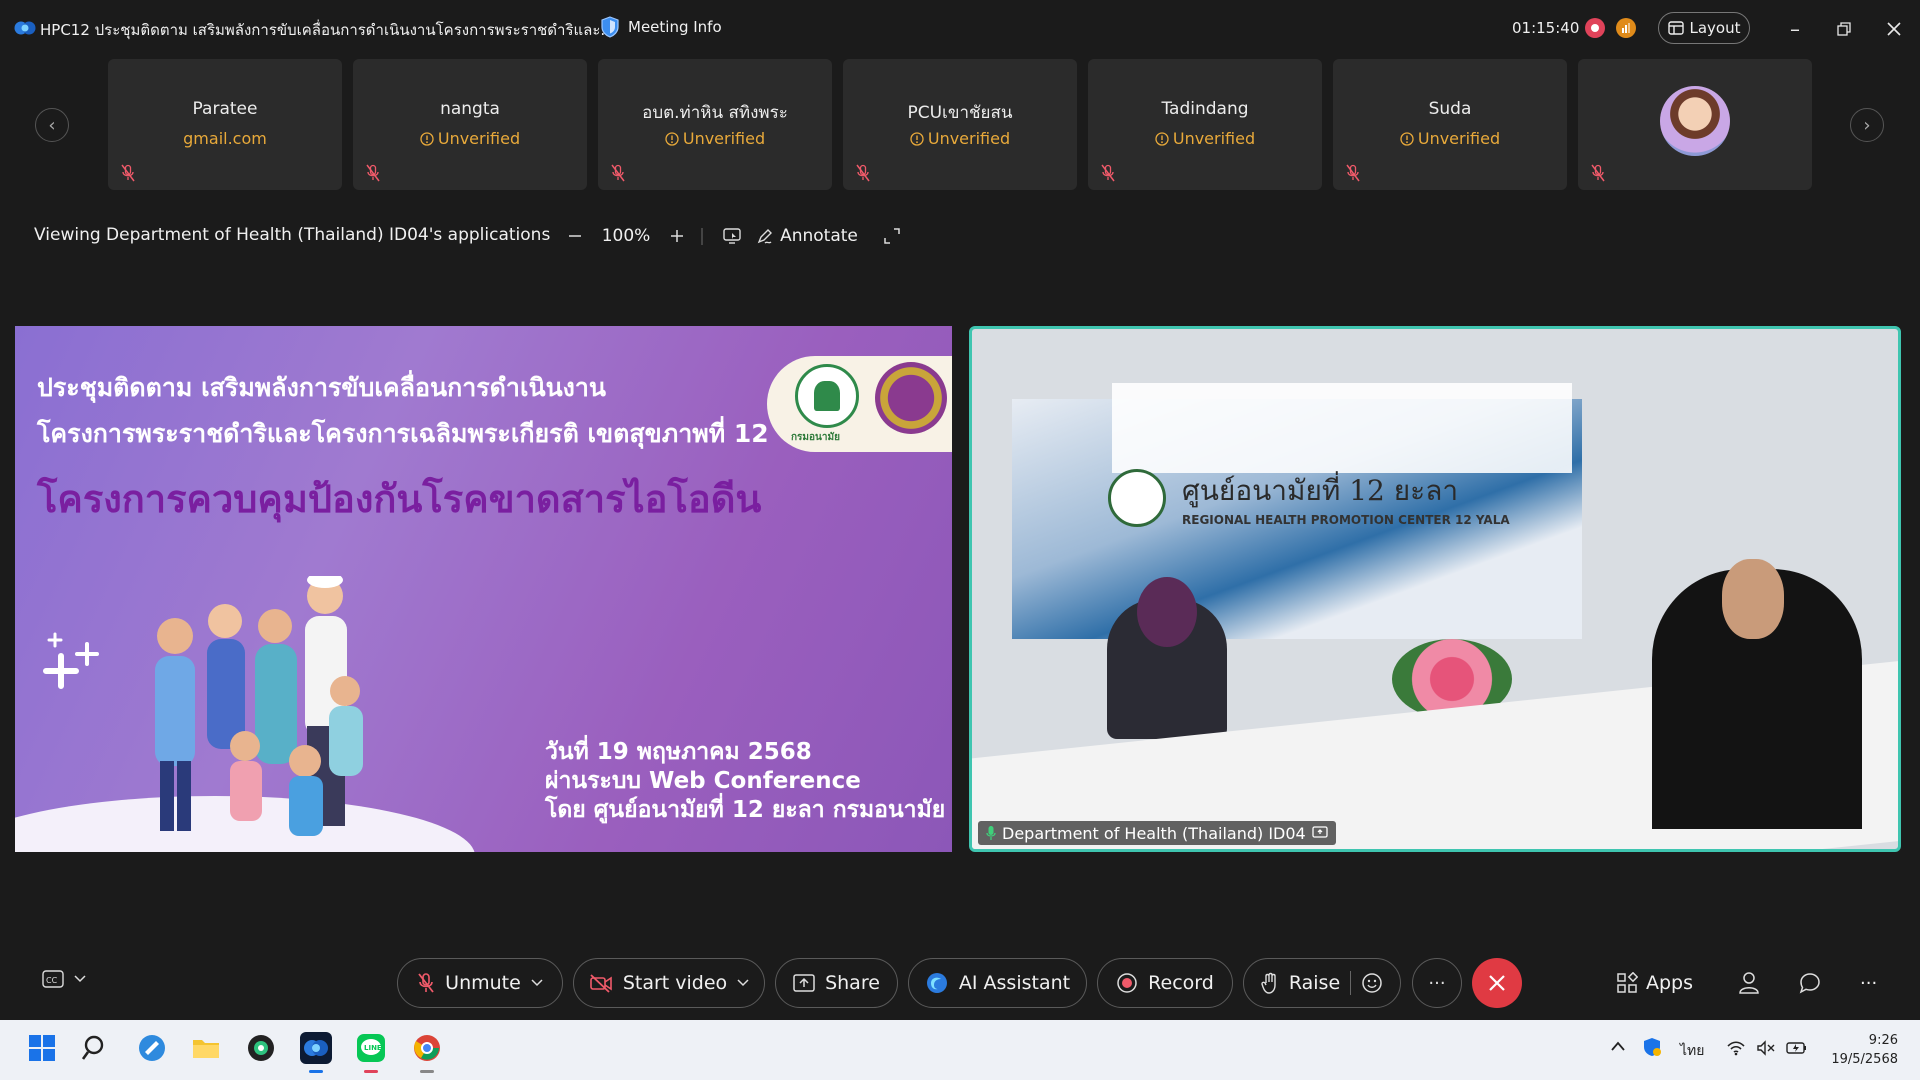  I want to click on share-label: Share, so click(852, 983).